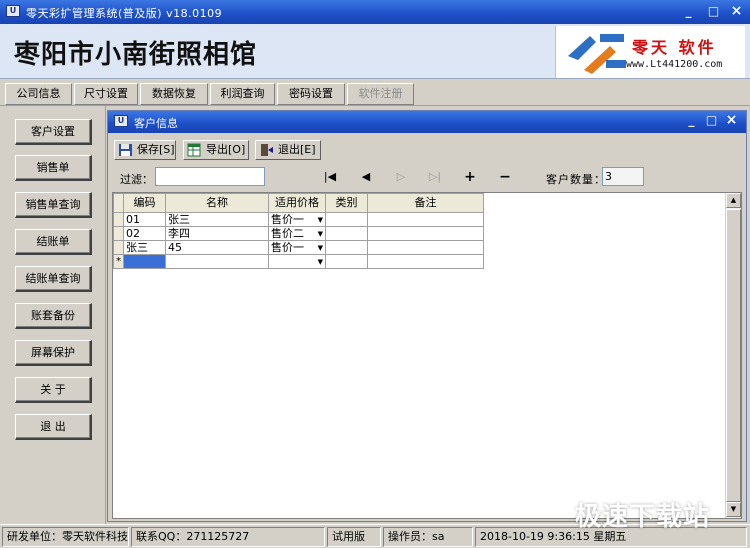 The width and height of the screenshot is (750, 548). I want to click on save-button: 保存[S], so click(145, 150).